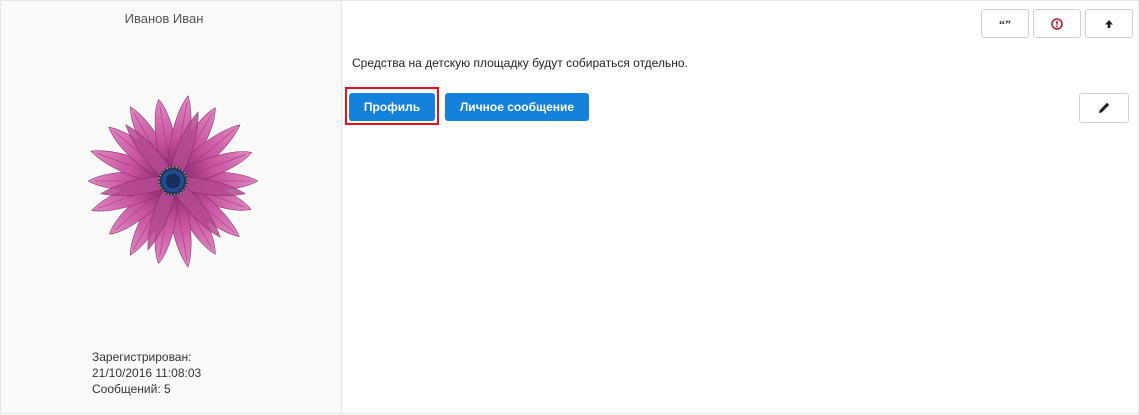  Describe the element at coordinates (517, 107) in the screenshot. I see `private-message-button: Личное сообщение` at that location.